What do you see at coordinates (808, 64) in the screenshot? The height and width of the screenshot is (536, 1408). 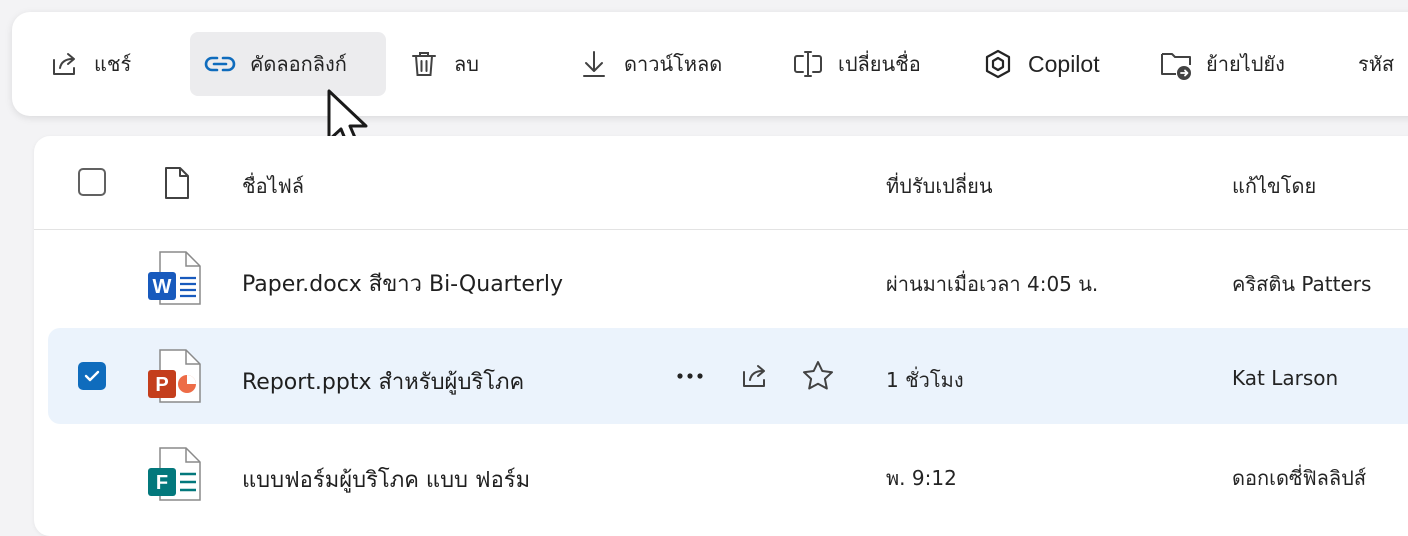 I see `rename-icon` at bounding box center [808, 64].